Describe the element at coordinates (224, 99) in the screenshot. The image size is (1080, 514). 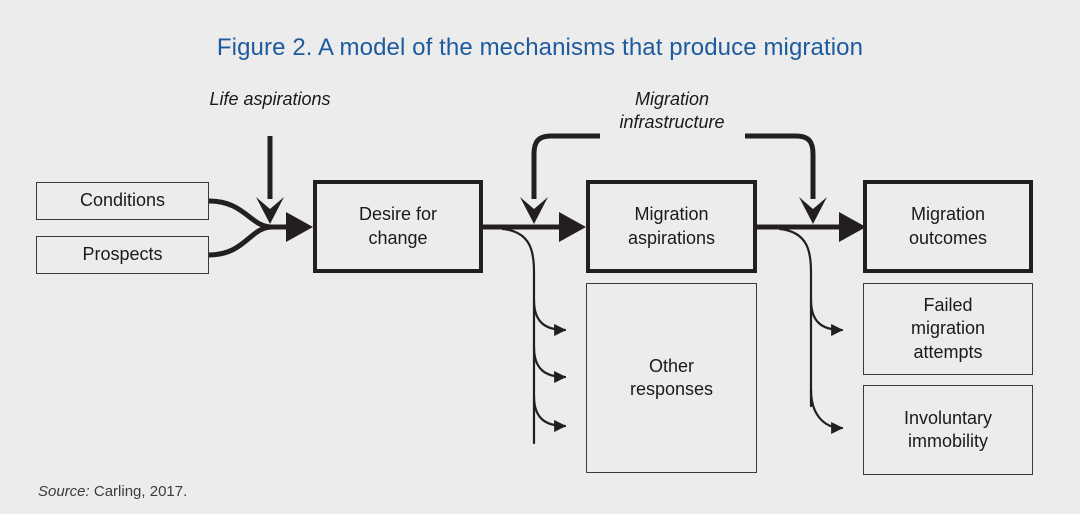
I see `annotation-life-aspirations-line1: Life` at that location.